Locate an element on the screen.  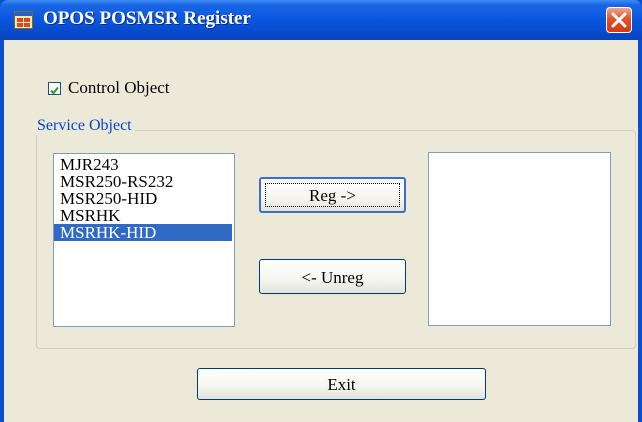
control-object-checkbox is located at coordinates (54, 88).